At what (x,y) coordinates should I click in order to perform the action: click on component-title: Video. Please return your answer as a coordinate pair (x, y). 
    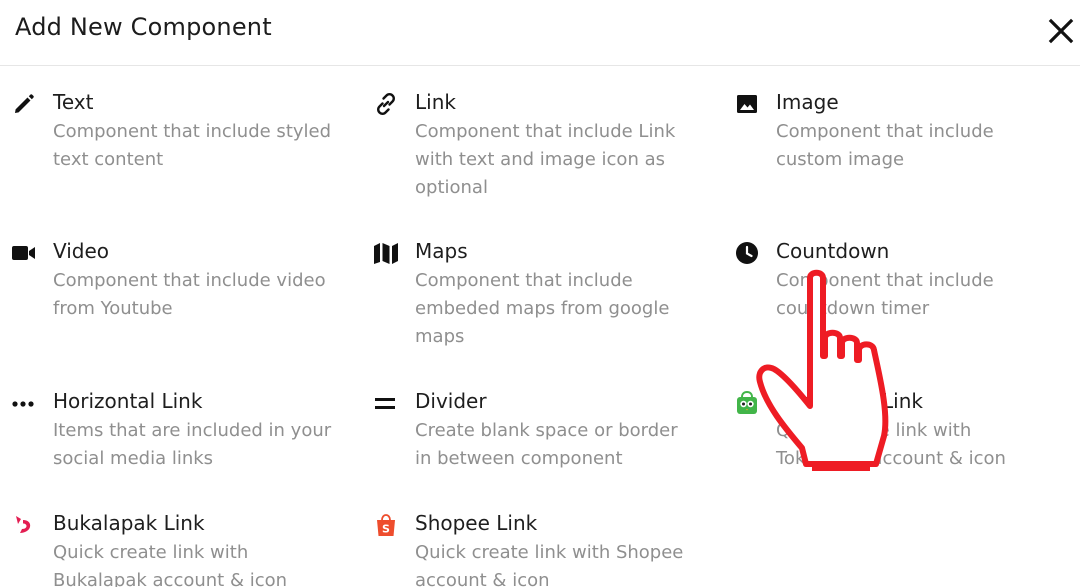
    Looking at the image, I should click on (81, 251).